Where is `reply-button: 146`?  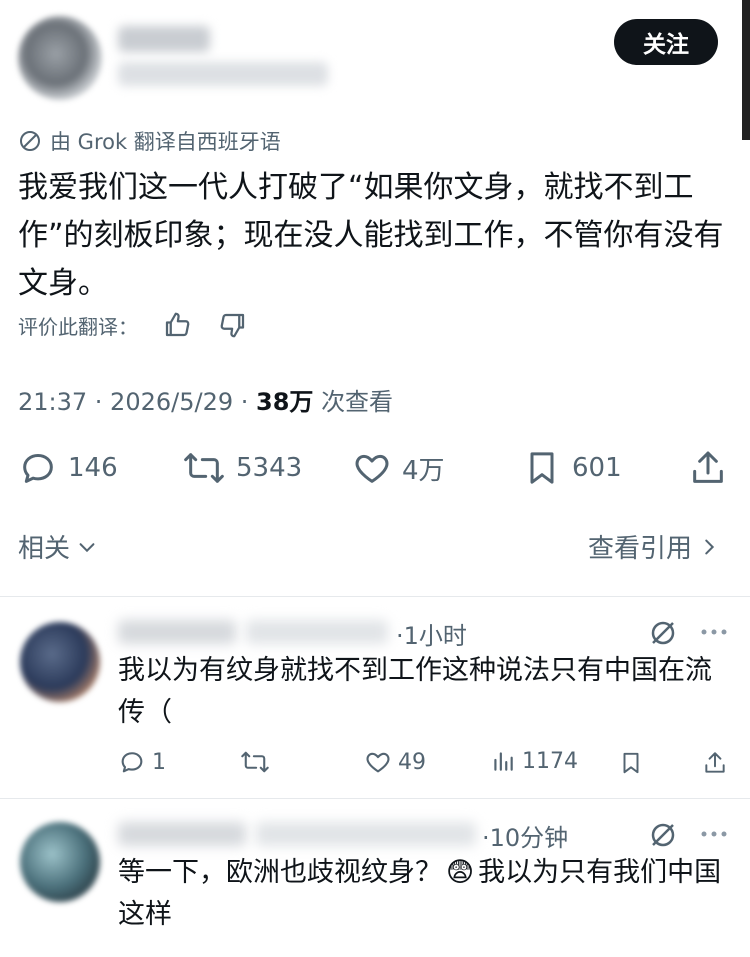 reply-button: 146 is located at coordinates (68, 468).